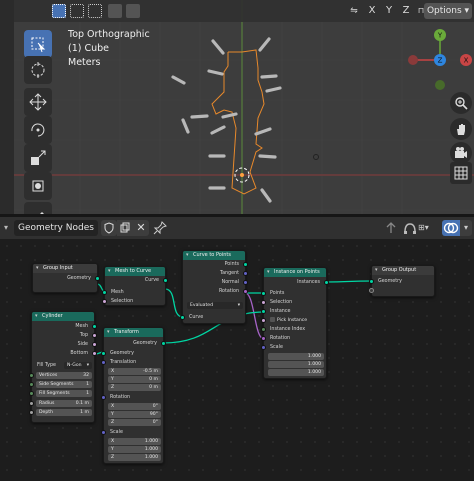 The height and width of the screenshot is (481, 474). What do you see at coordinates (372, 11) in the screenshot?
I see `mirror-x-toggle: X` at bounding box center [372, 11].